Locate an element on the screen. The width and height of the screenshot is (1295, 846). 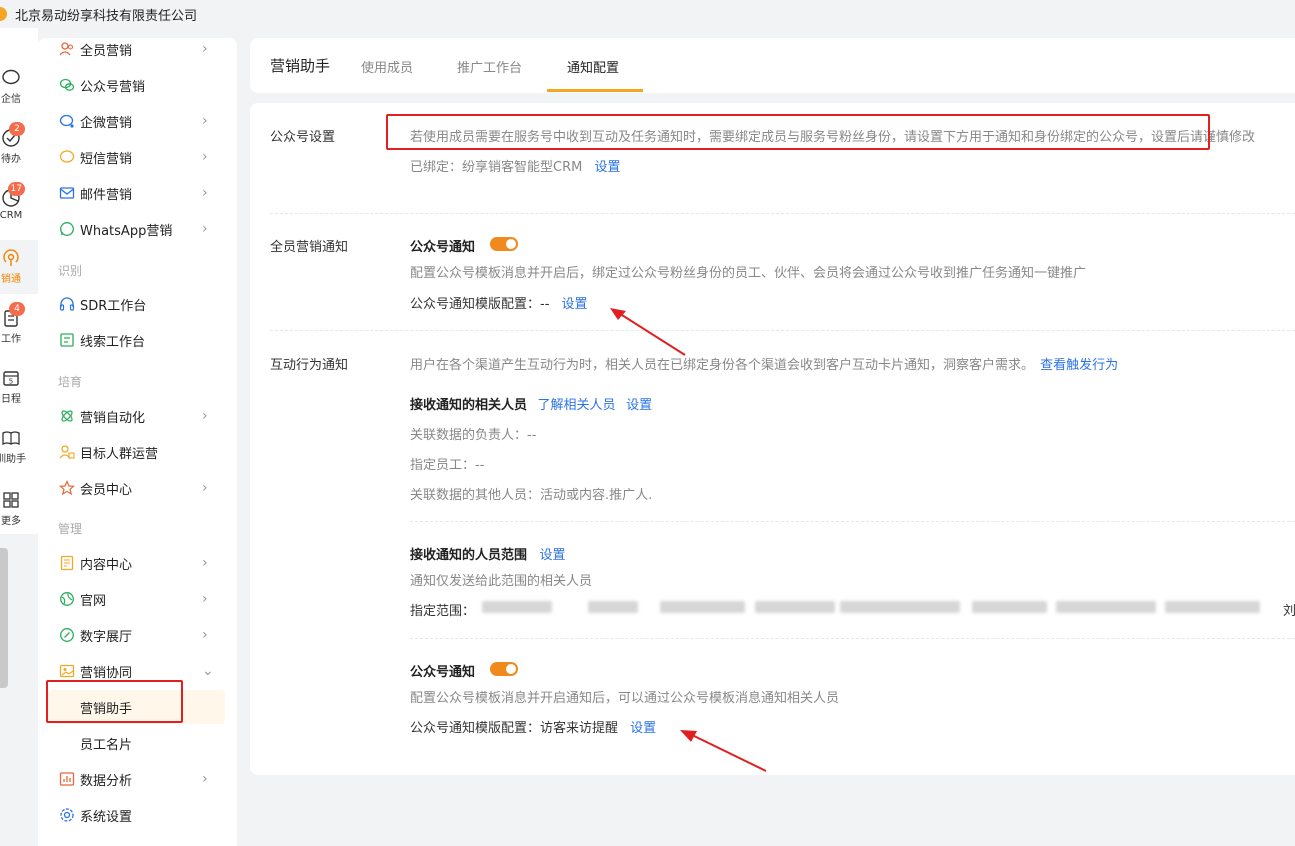
rail-item-label: 训助手 is located at coordinates (13, 459).